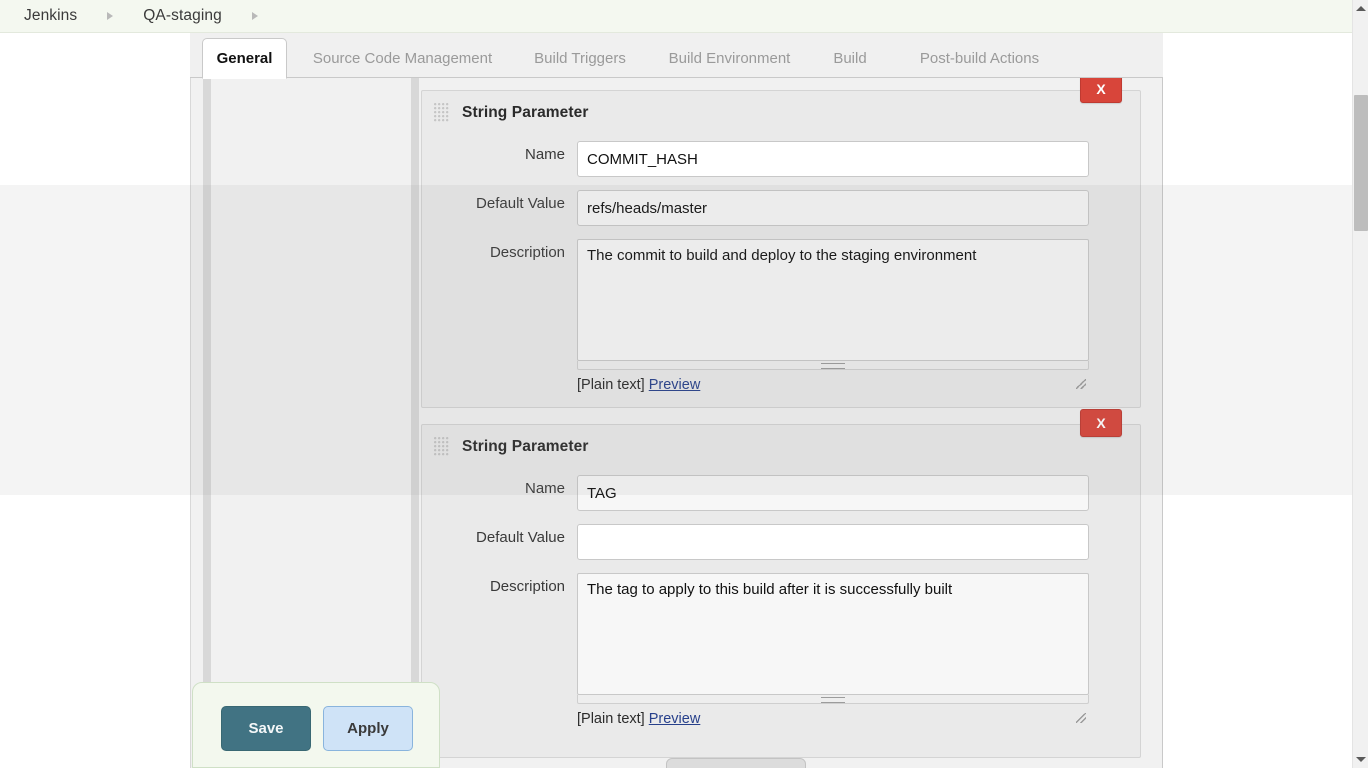 The image size is (1368, 768). What do you see at coordinates (266, 728) in the screenshot?
I see `save-button: Save` at bounding box center [266, 728].